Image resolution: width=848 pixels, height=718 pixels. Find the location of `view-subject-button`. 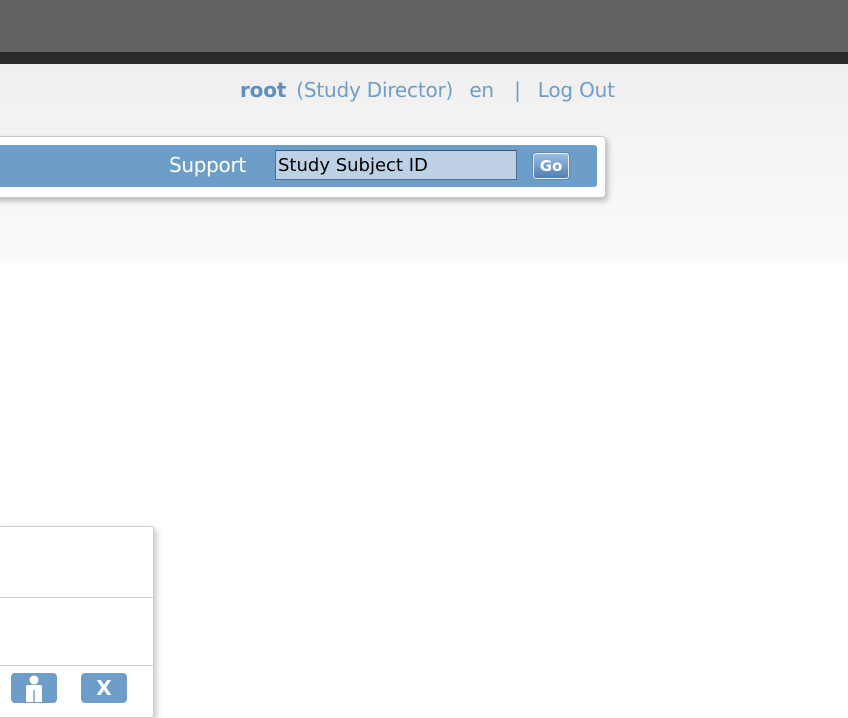

view-subject-button is located at coordinates (34, 688).